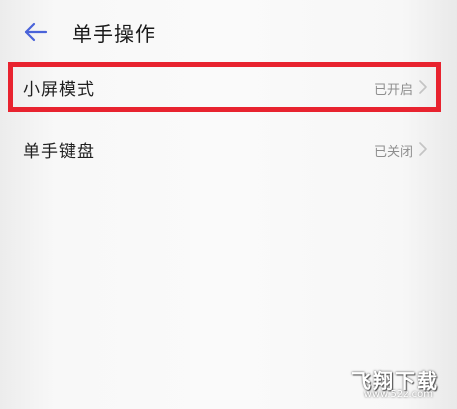  I want to click on back-button, so click(36, 32).